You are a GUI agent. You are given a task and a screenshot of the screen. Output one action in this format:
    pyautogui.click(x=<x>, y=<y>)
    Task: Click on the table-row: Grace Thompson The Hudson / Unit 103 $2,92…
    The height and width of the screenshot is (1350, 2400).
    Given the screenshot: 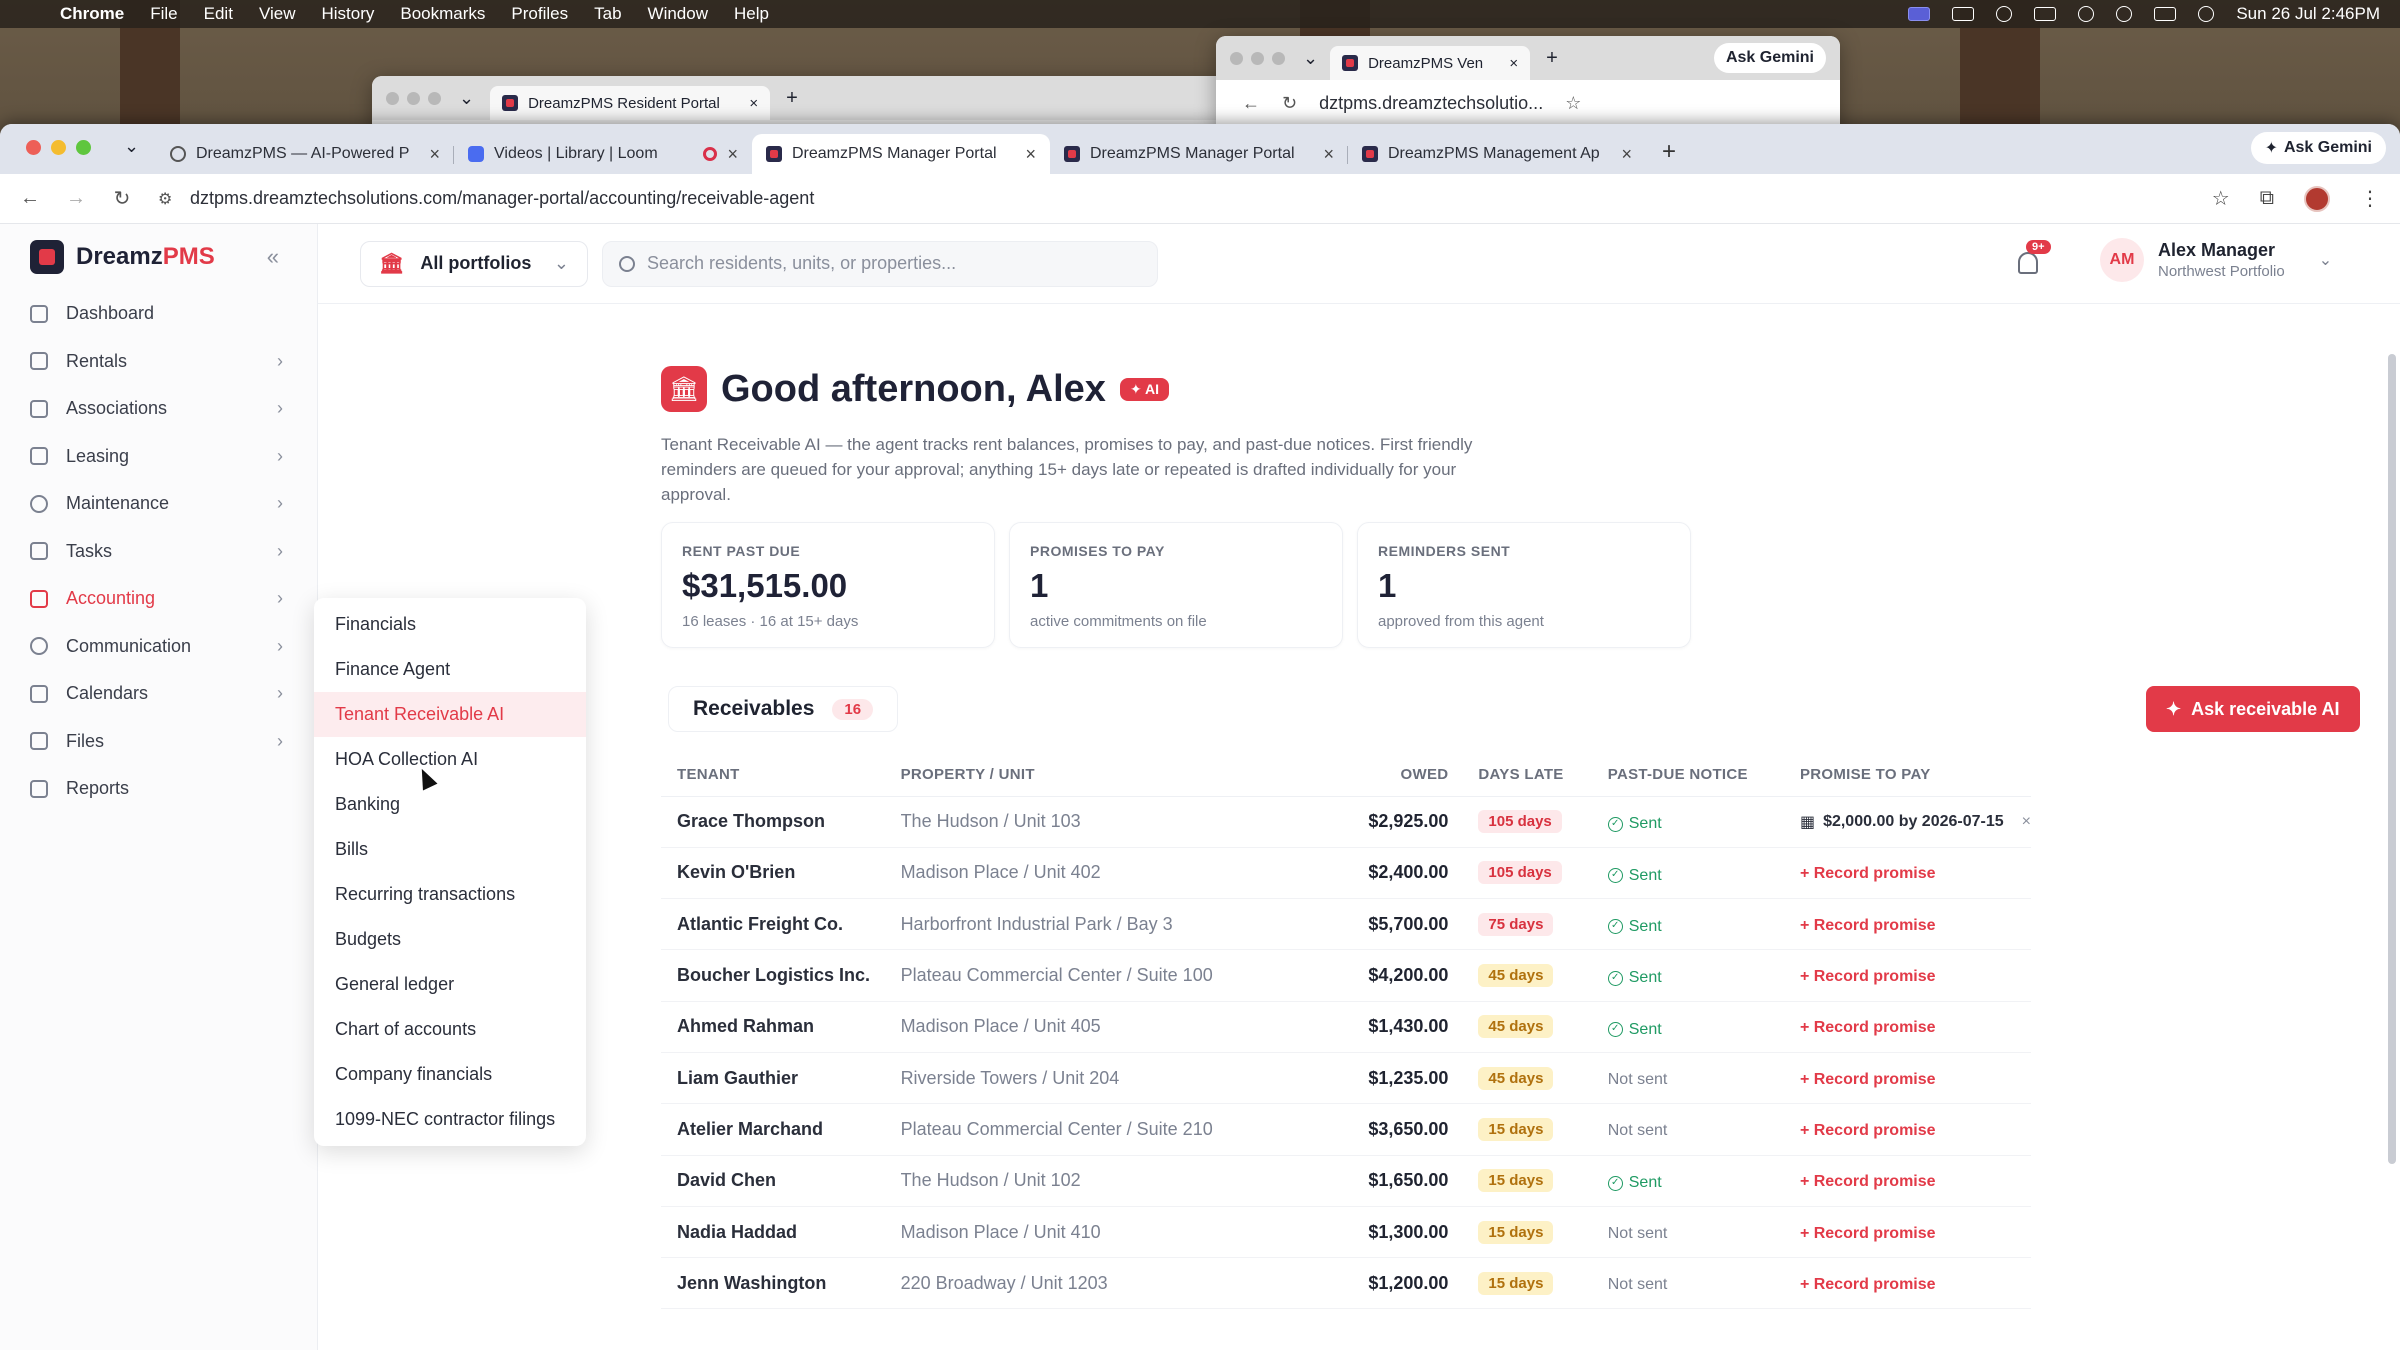 What is the action you would take?
    pyautogui.click(x=1346, y=822)
    